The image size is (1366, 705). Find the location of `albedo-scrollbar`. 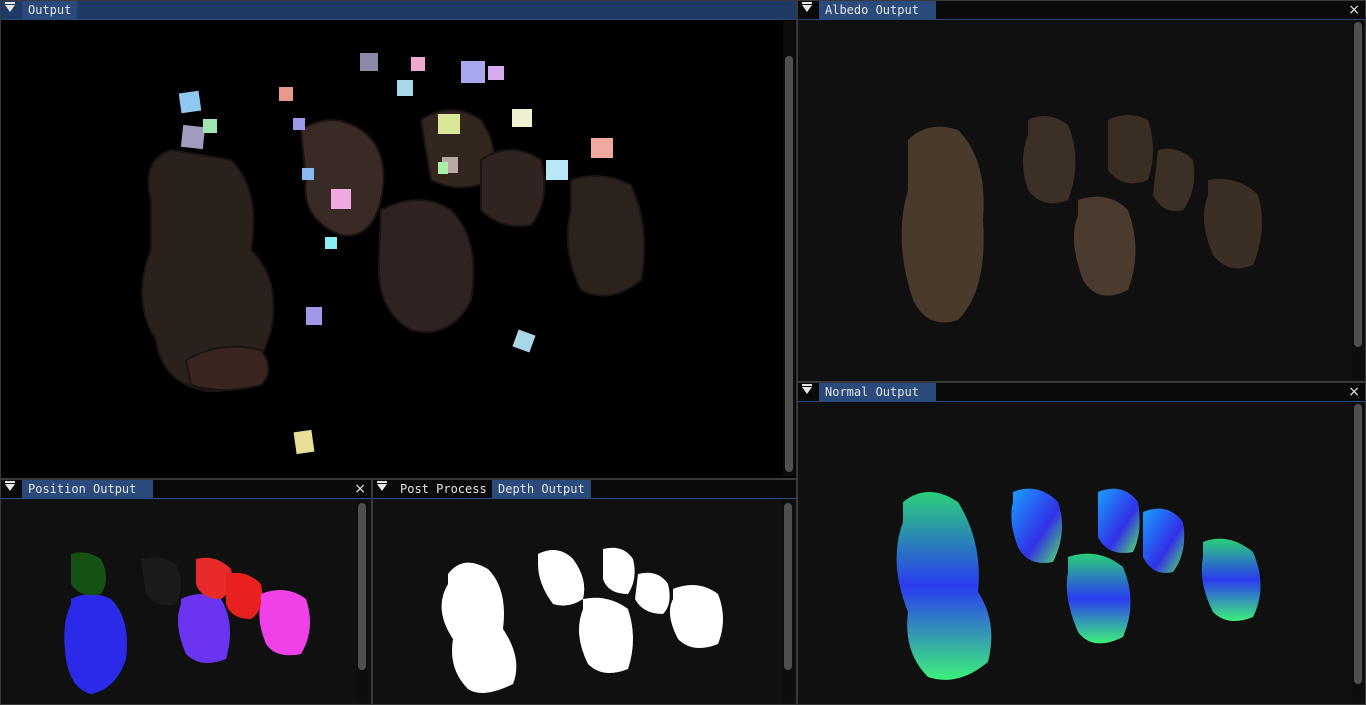

albedo-scrollbar is located at coordinates (1358, 200).